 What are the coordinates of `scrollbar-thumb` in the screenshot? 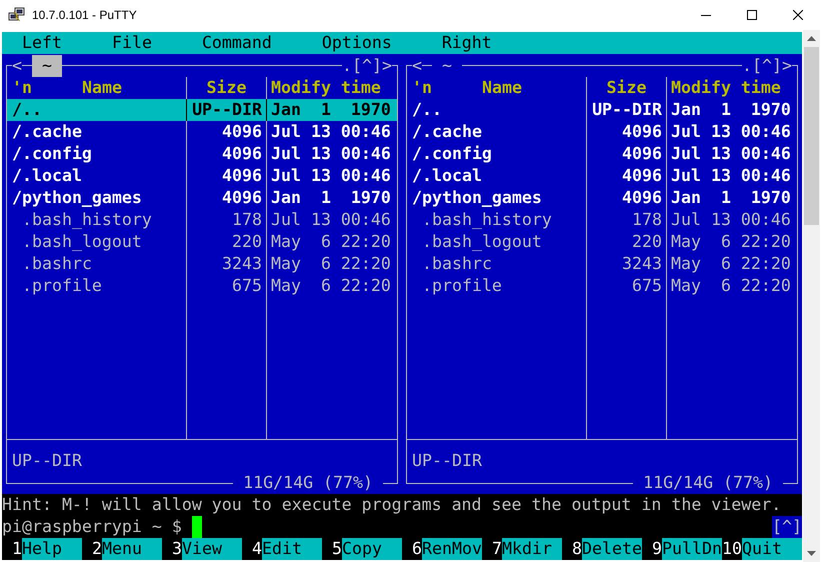 It's located at (811, 136).